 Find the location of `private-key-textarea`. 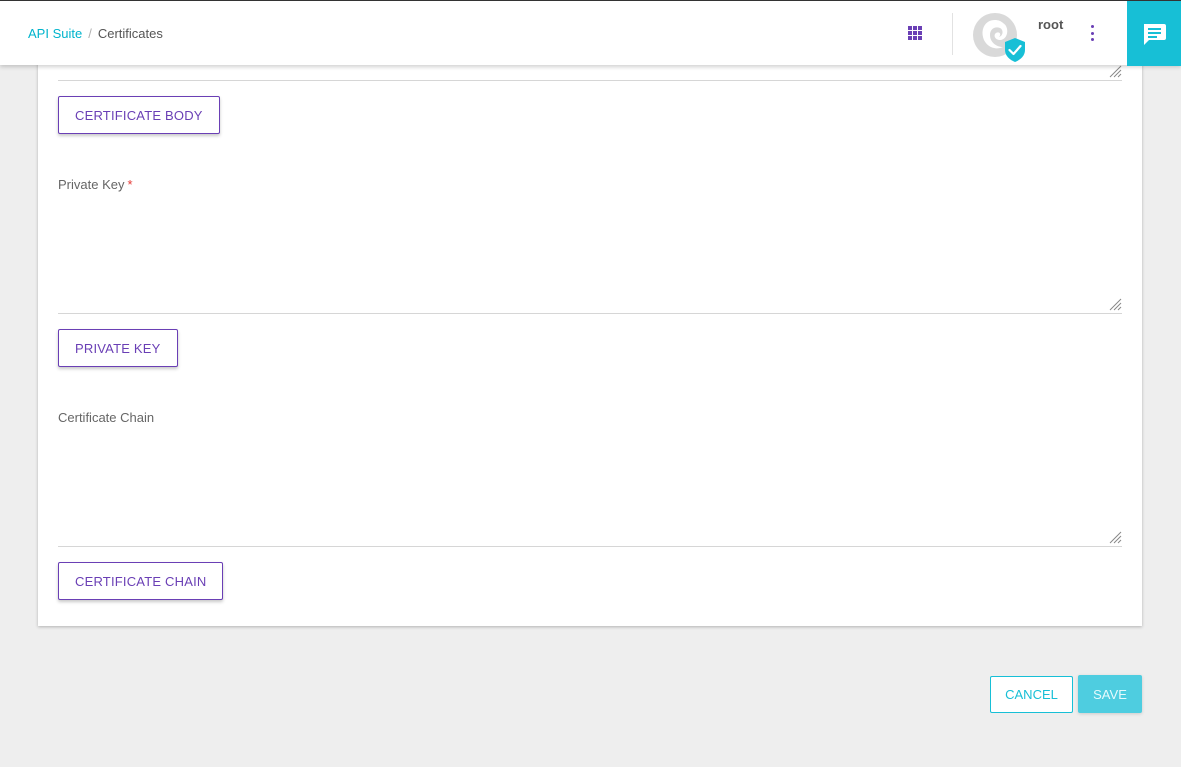

private-key-textarea is located at coordinates (590, 256).